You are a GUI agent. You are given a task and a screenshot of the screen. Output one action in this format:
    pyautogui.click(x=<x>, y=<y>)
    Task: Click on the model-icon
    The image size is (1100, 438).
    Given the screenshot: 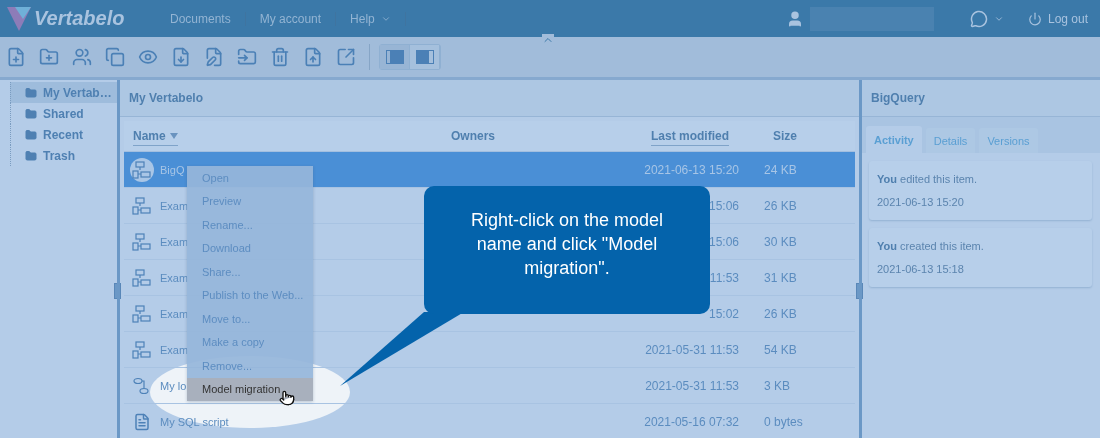 What is the action you would take?
    pyautogui.click(x=142, y=169)
    